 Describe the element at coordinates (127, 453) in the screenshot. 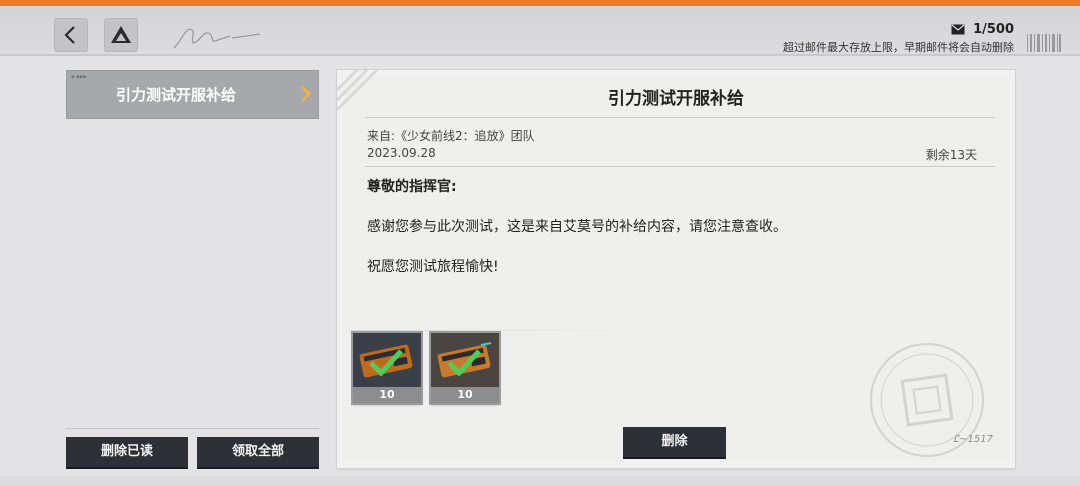

I see `delete-read-button: 删除已读` at that location.